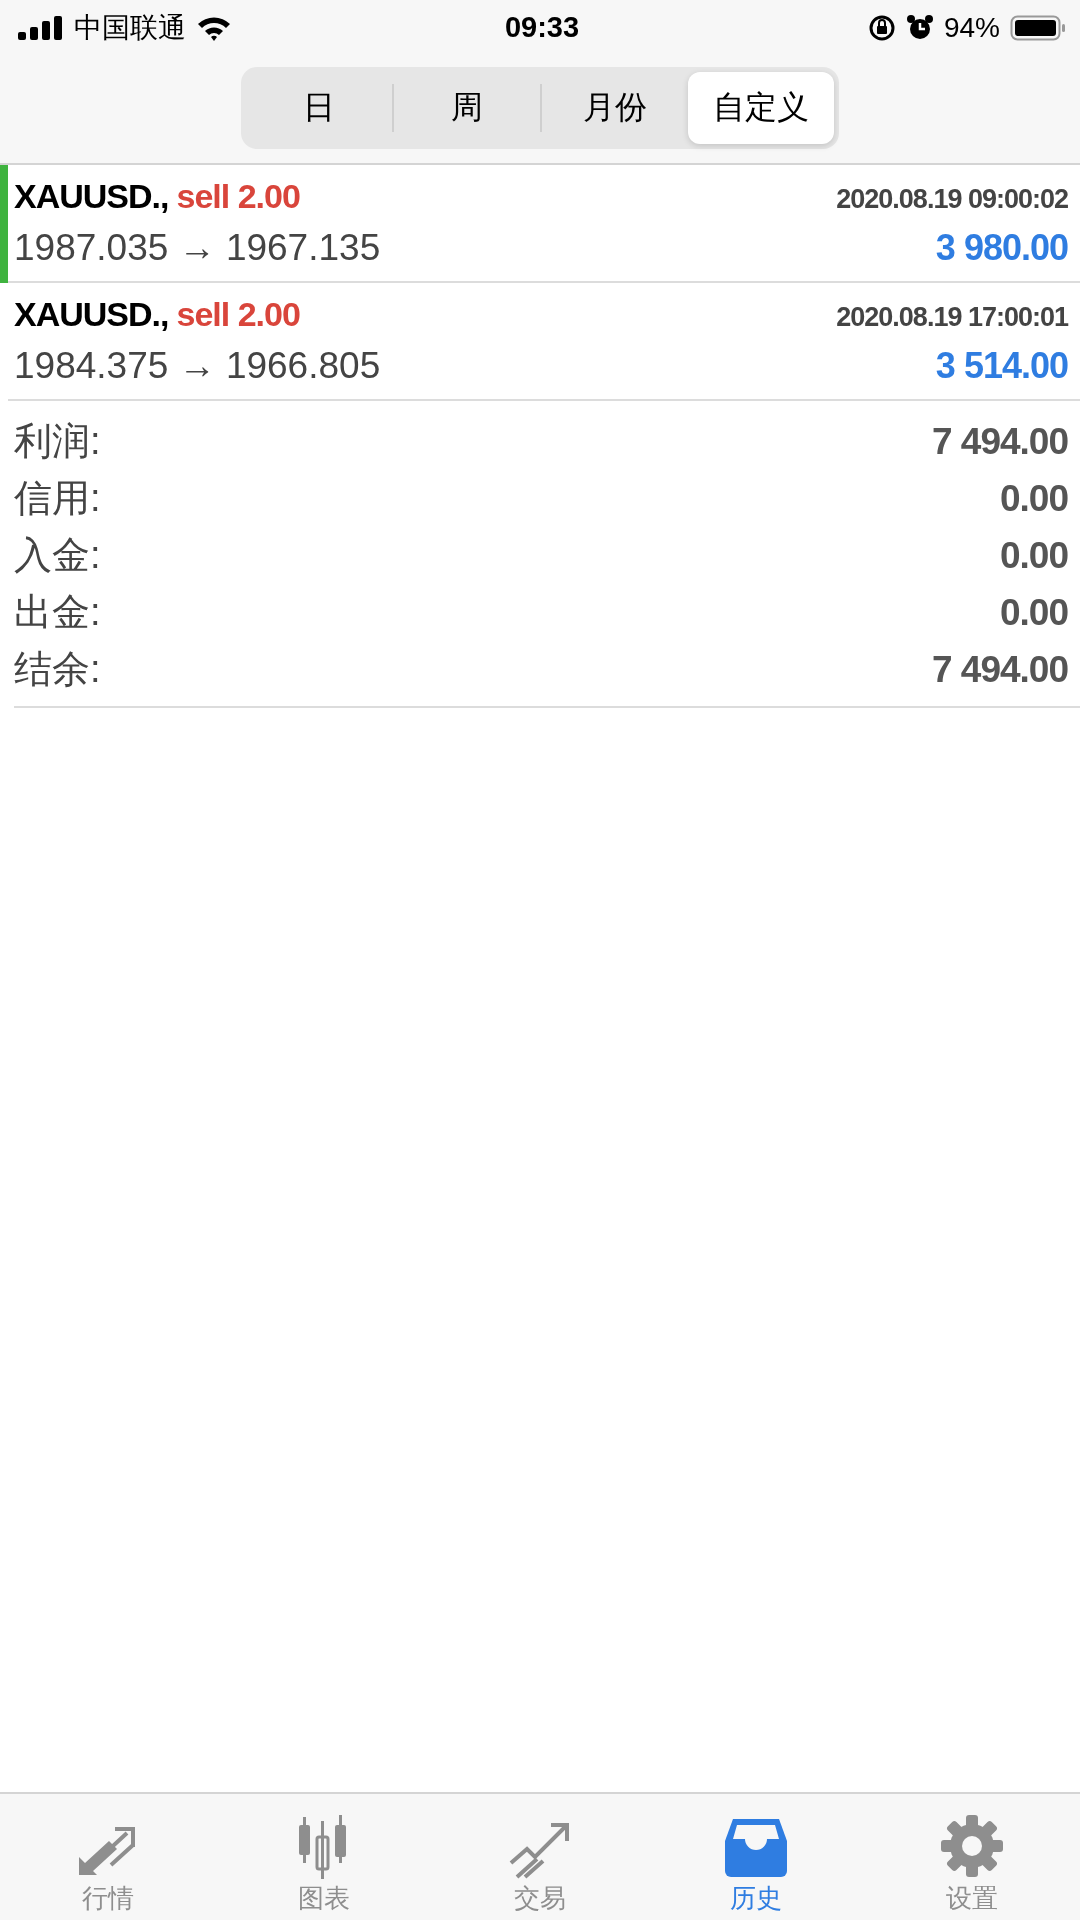 The height and width of the screenshot is (1920, 1080). Describe the element at coordinates (41, 27) in the screenshot. I see `signal-icon` at that location.